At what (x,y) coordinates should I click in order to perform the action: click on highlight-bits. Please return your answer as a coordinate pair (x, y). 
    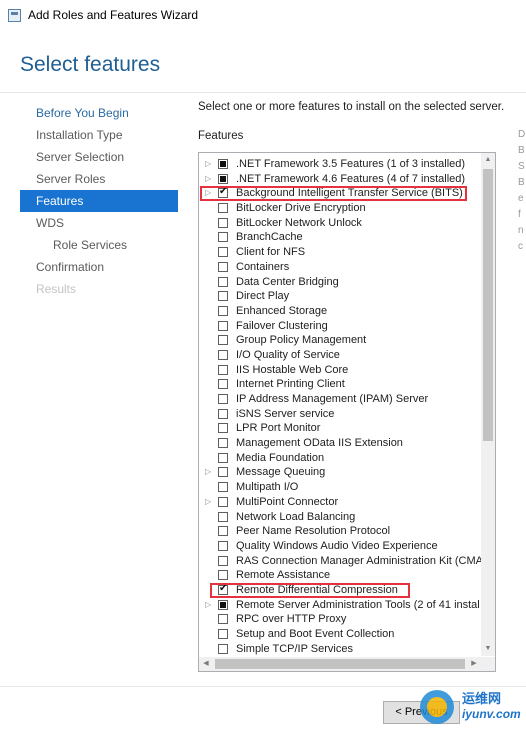
    Looking at the image, I should click on (333, 193).